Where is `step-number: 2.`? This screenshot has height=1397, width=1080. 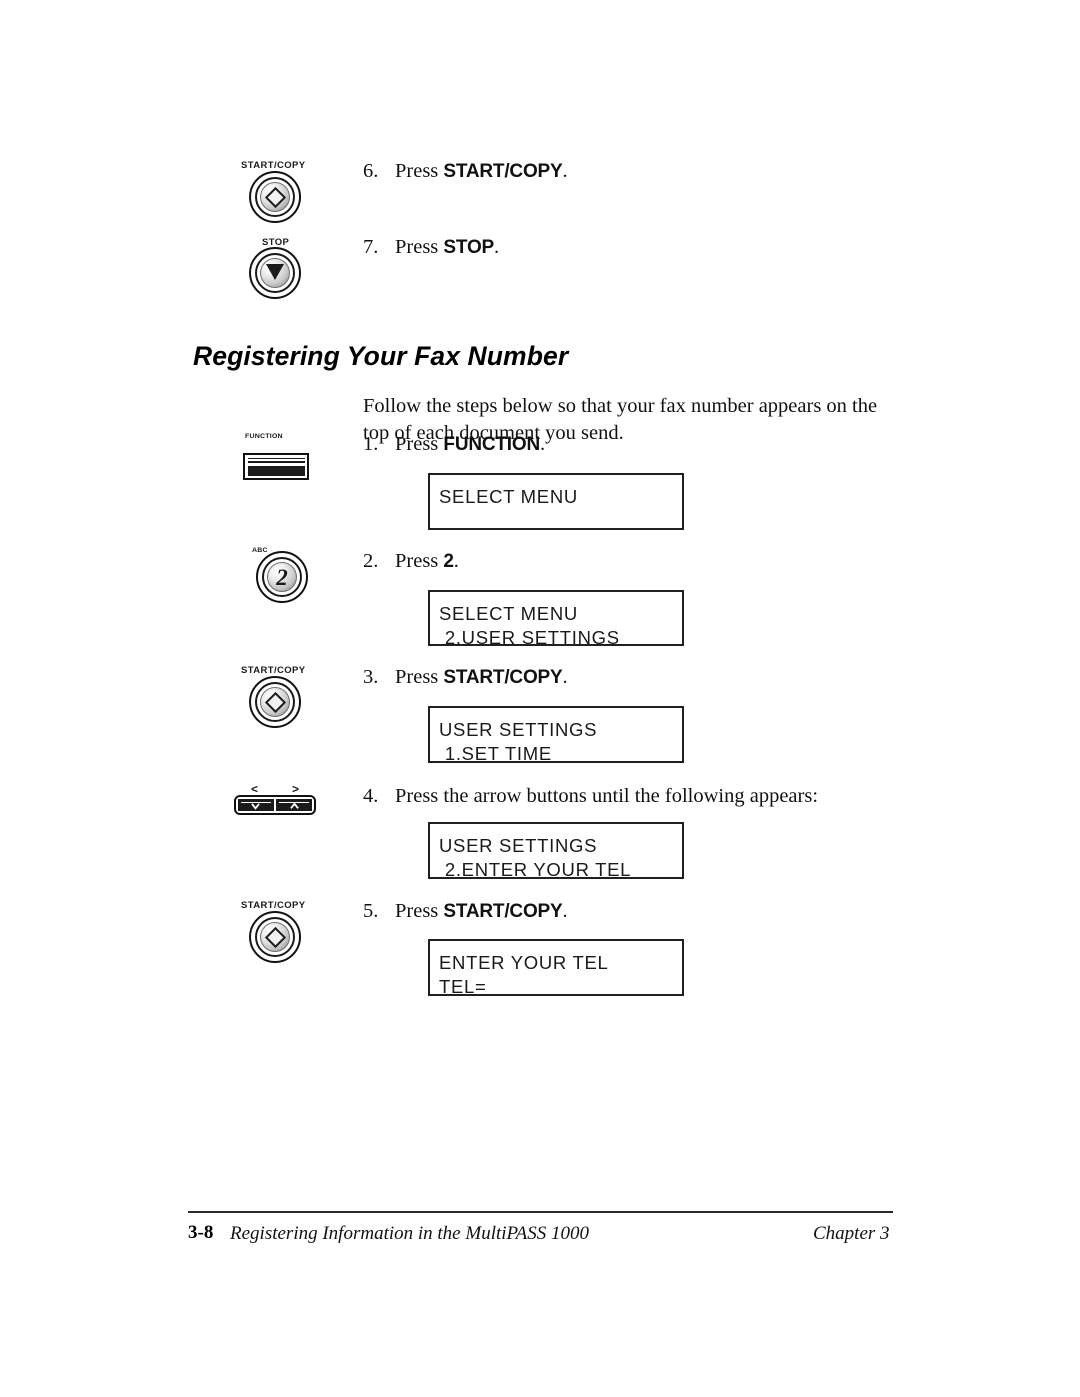
step-number: 2. is located at coordinates (371, 561).